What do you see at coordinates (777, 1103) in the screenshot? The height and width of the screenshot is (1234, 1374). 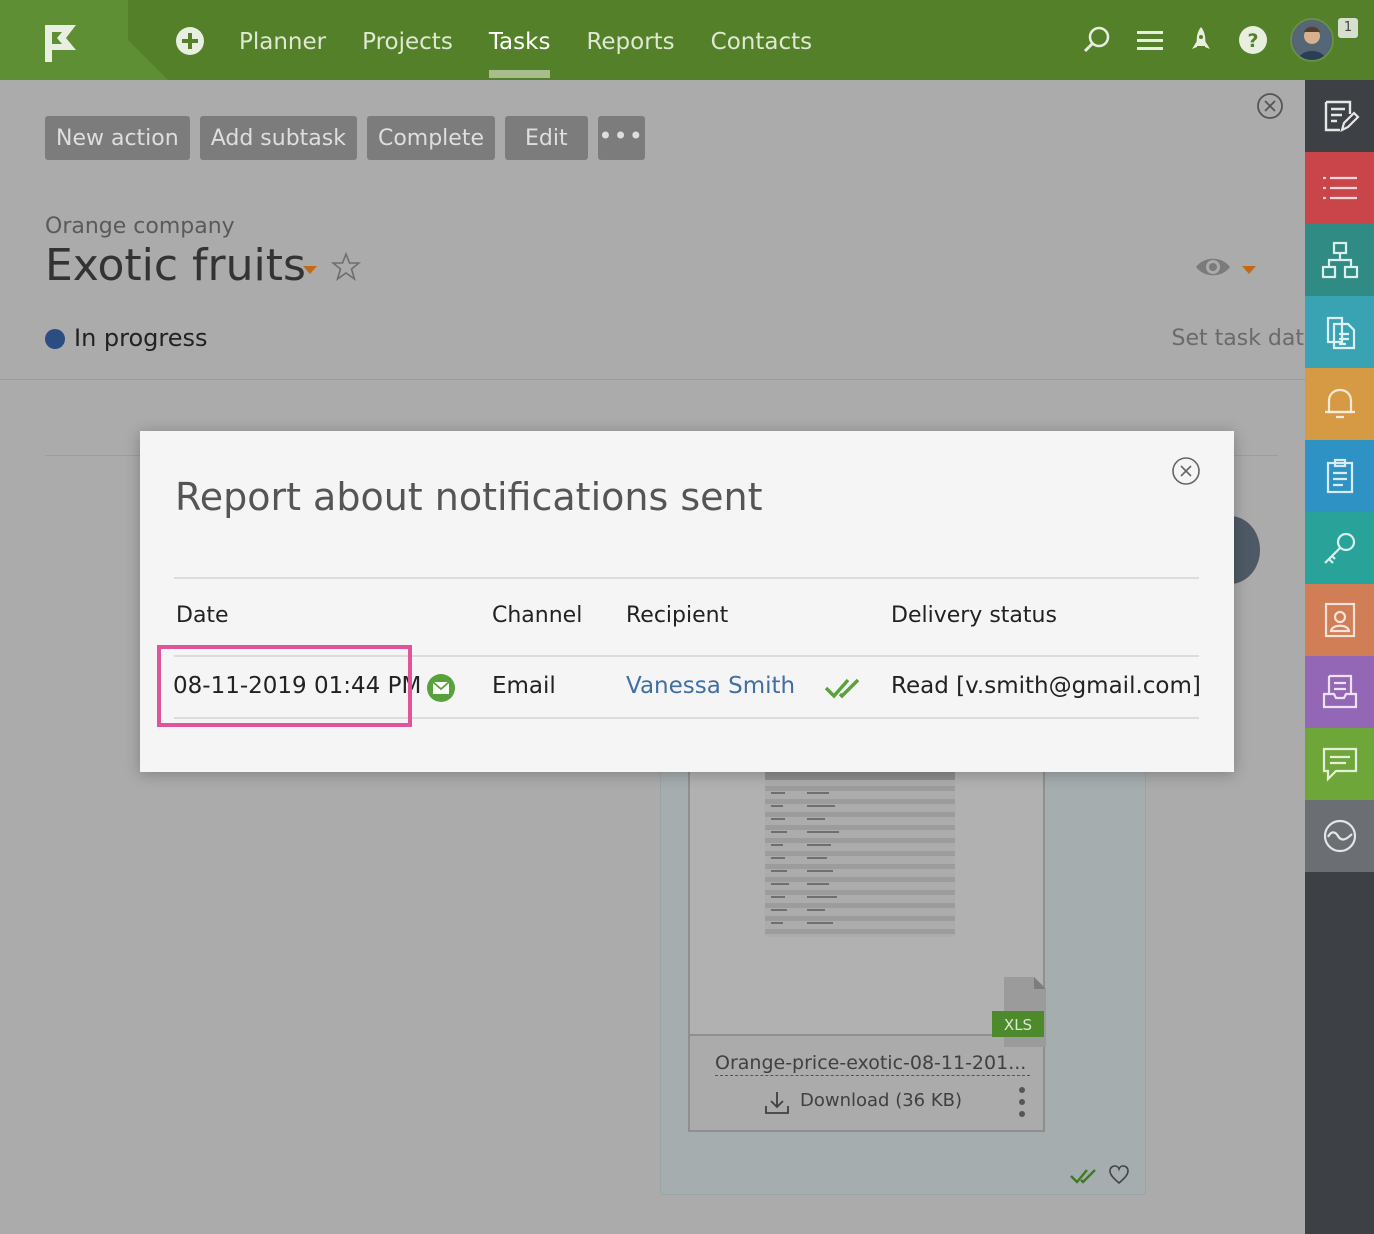 I see `download-icon` at bounding box center [777, 1103].